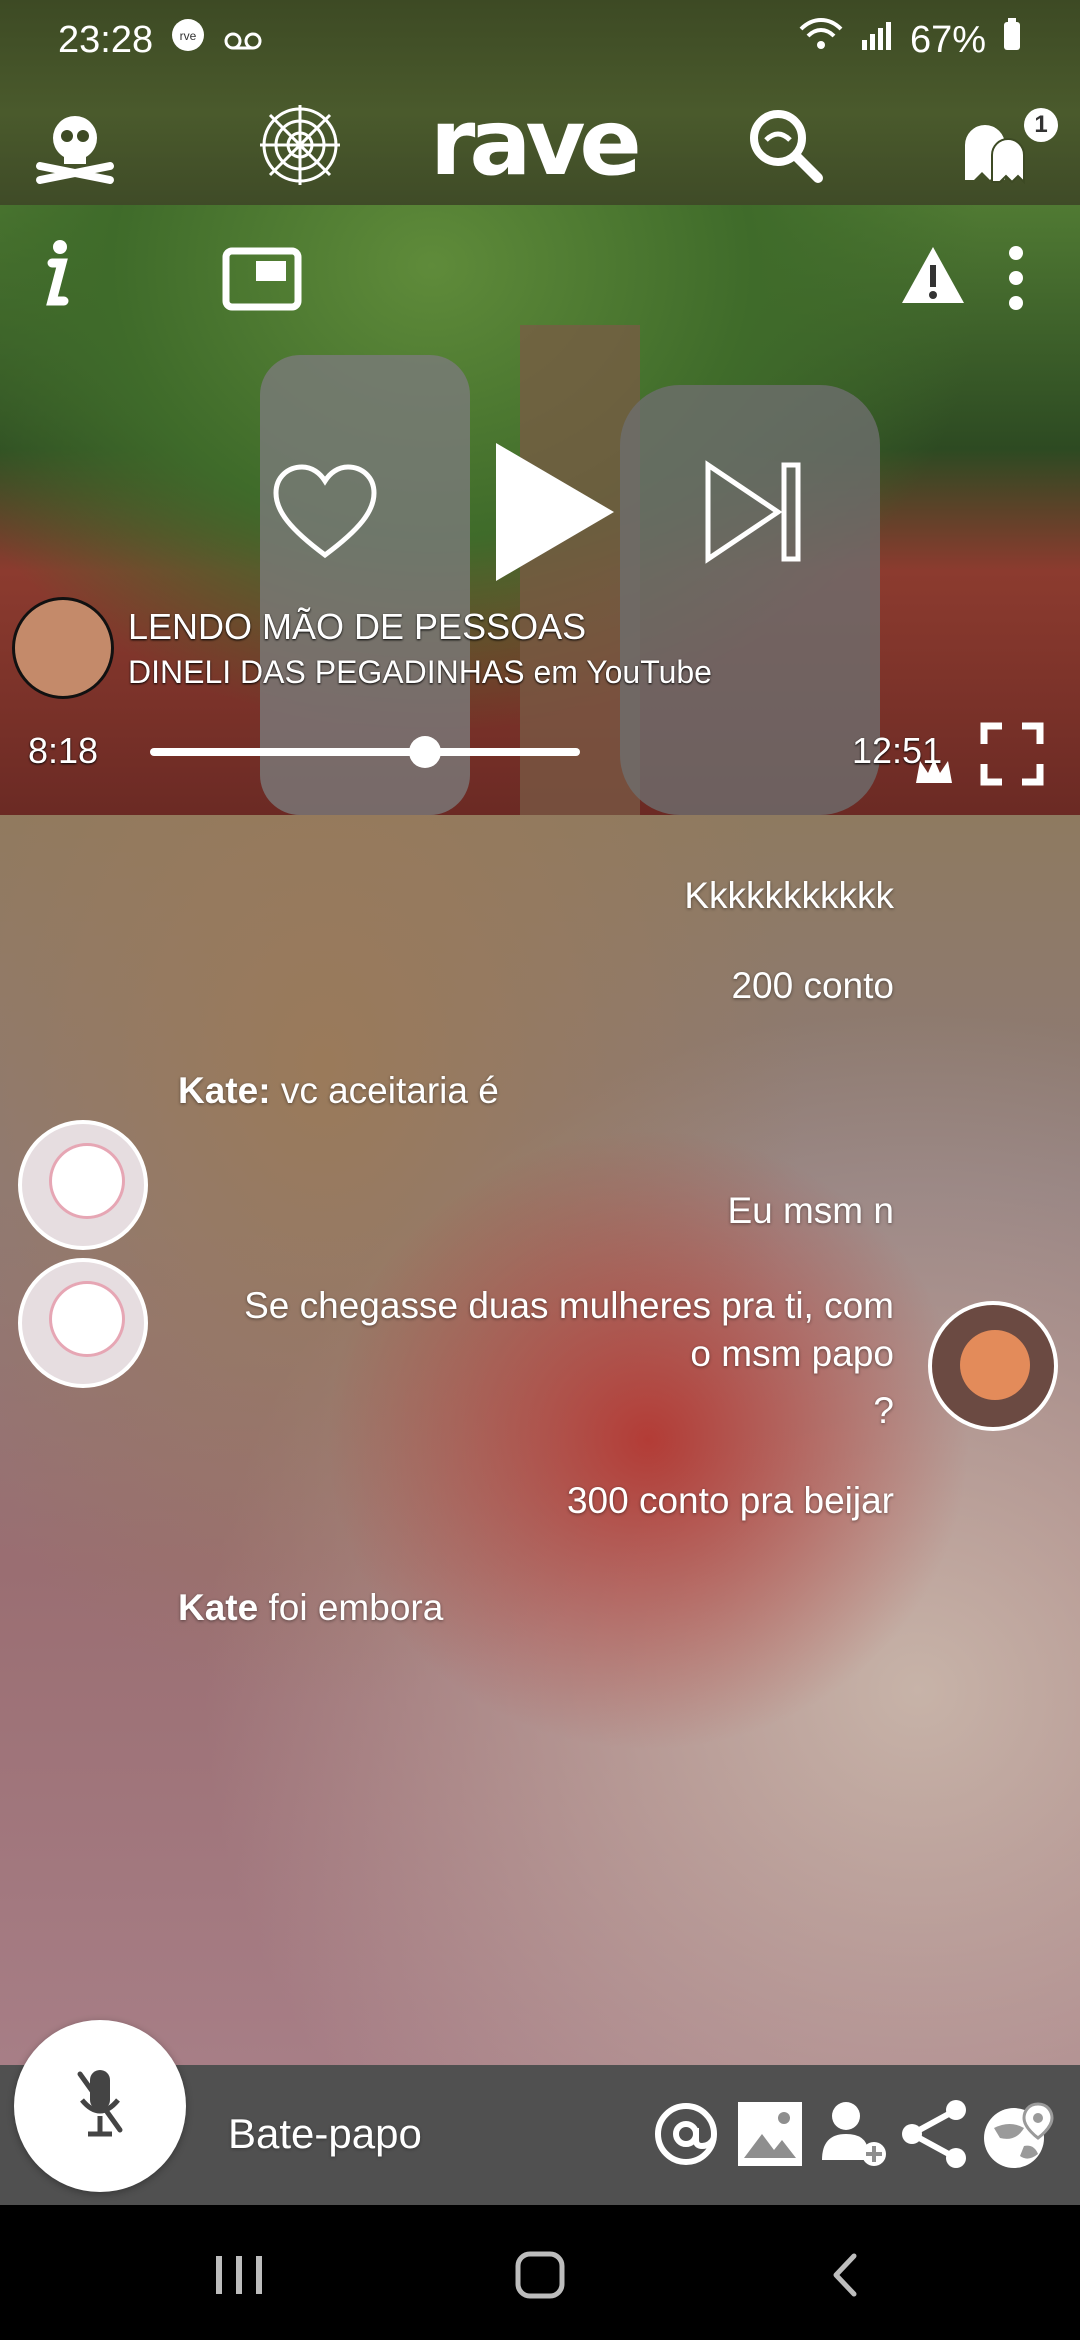 The width and height of the screenshot is (1080, 2340). I want to click on mic-off-icon, so click(100, 2106).